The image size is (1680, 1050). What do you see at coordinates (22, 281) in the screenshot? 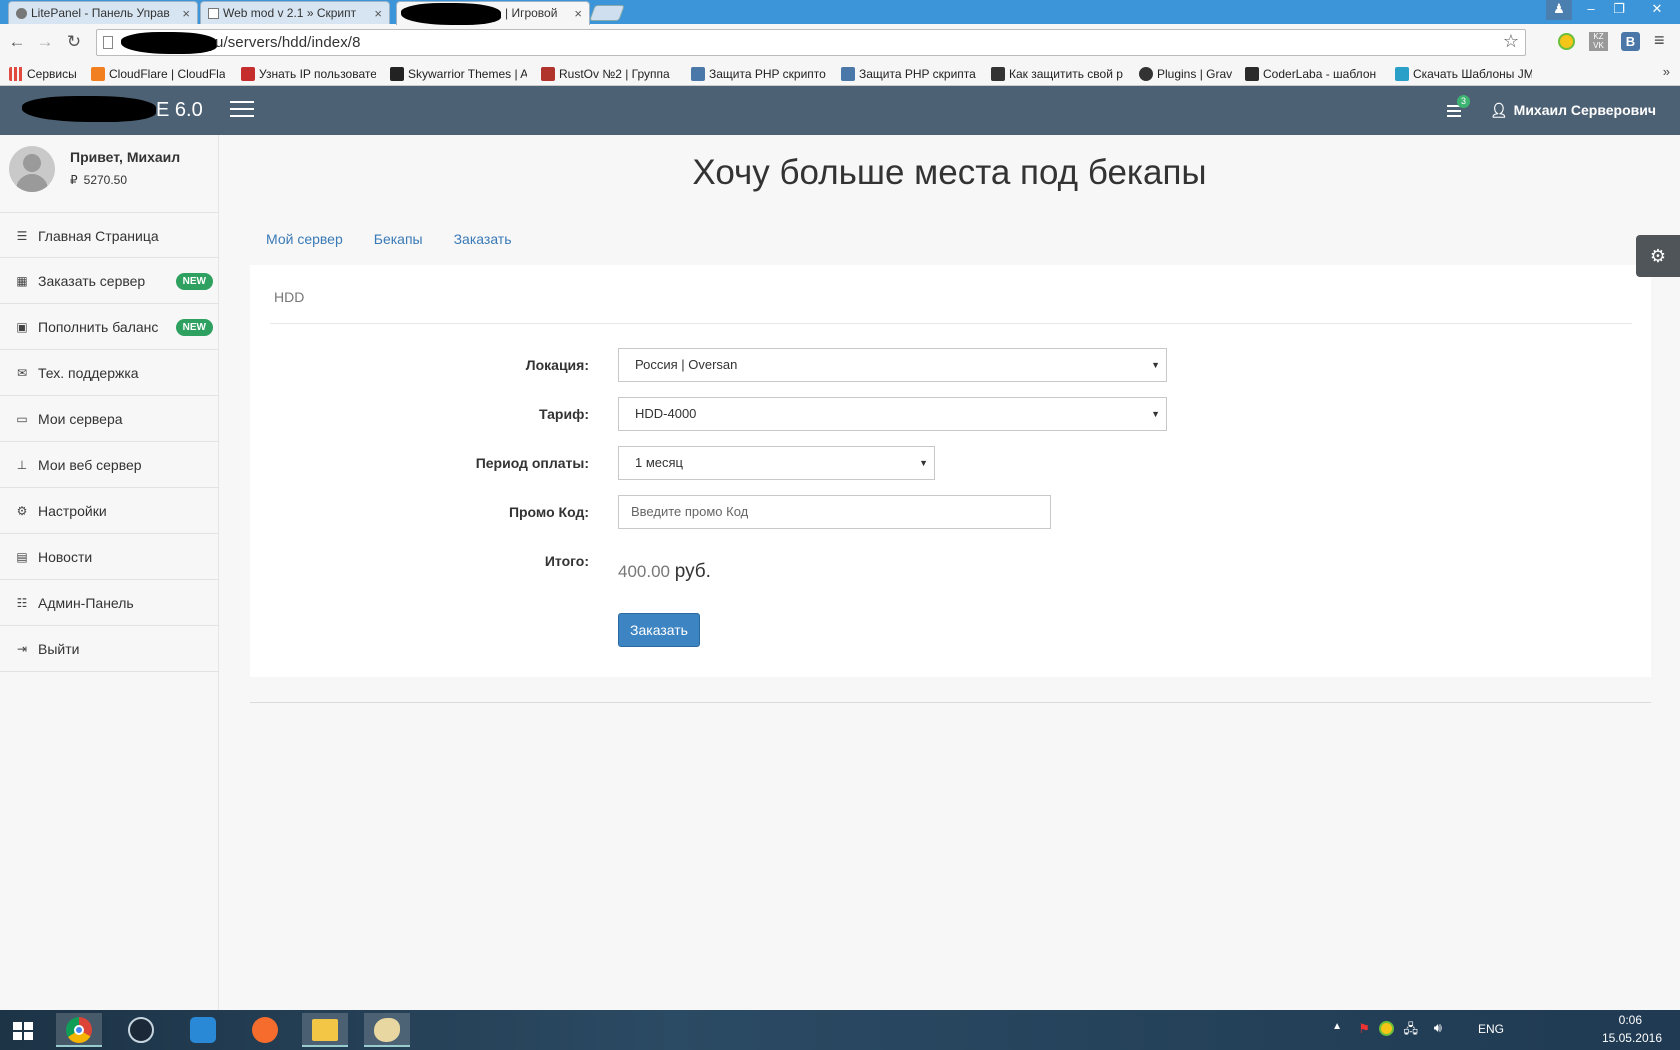
I see `grid-icon: ▦` at bounding box center [22, 281].